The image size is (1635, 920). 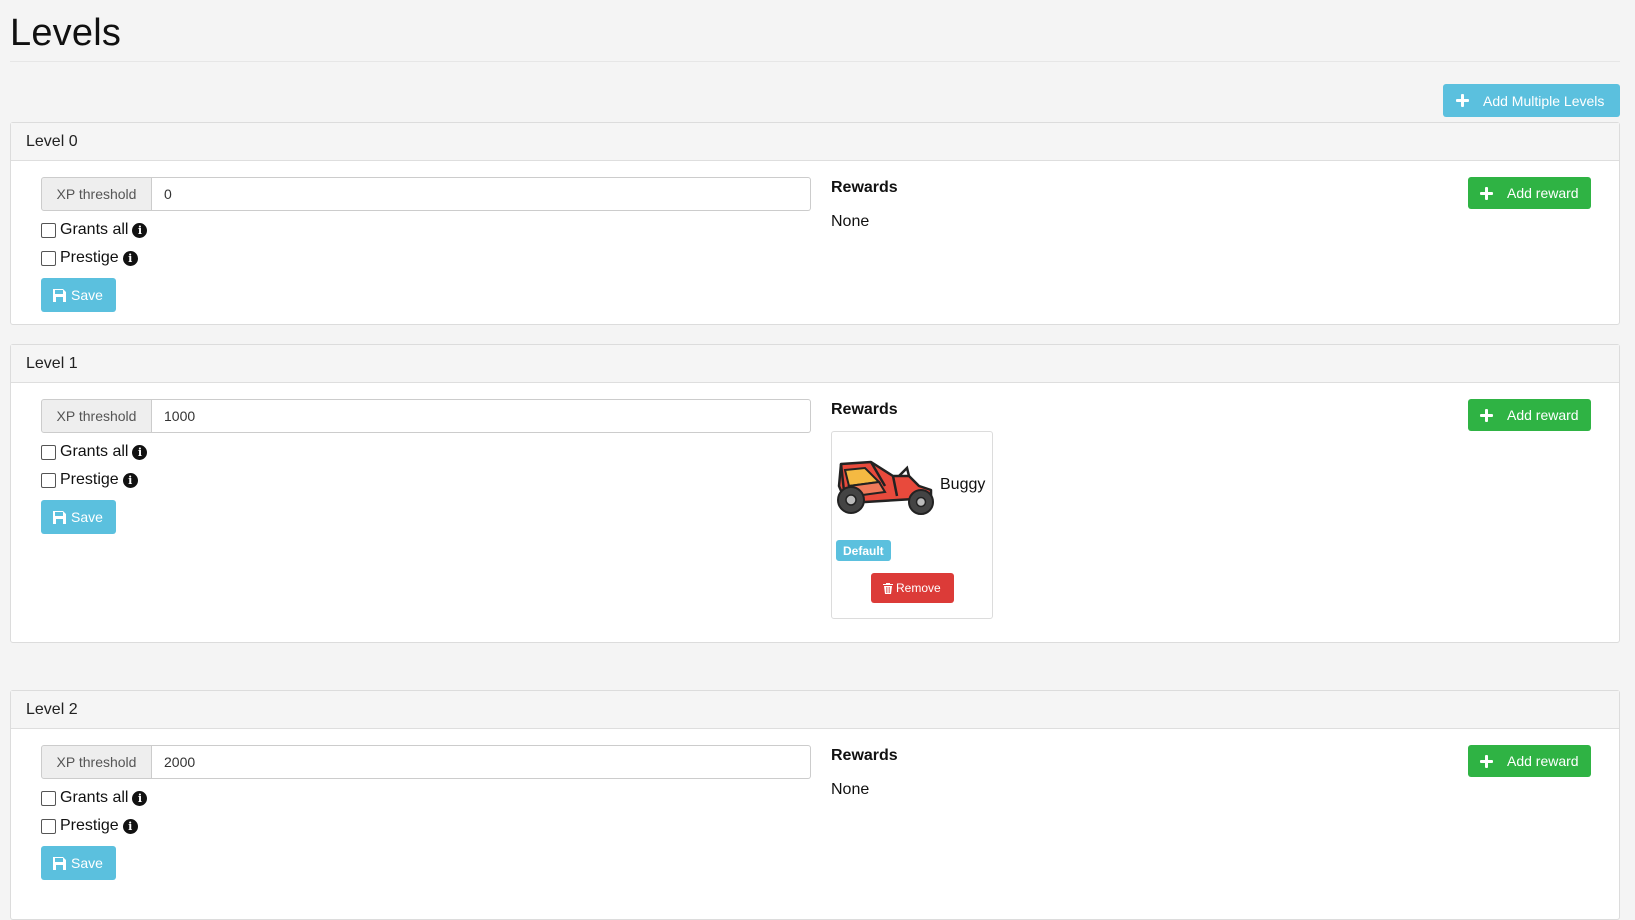 I want to click on add-multiple-levels-label: Add Multiple Levels, so click(x=1544, y=100).